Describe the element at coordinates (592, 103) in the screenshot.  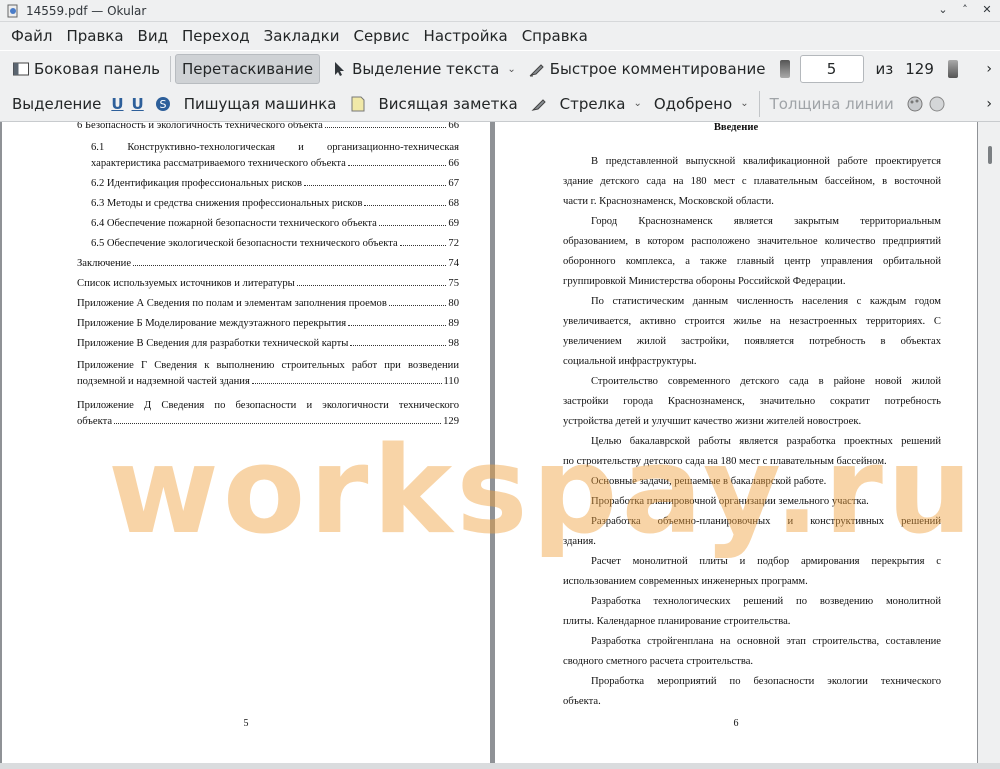
I see `arrow-label: Стрелка` at that location.